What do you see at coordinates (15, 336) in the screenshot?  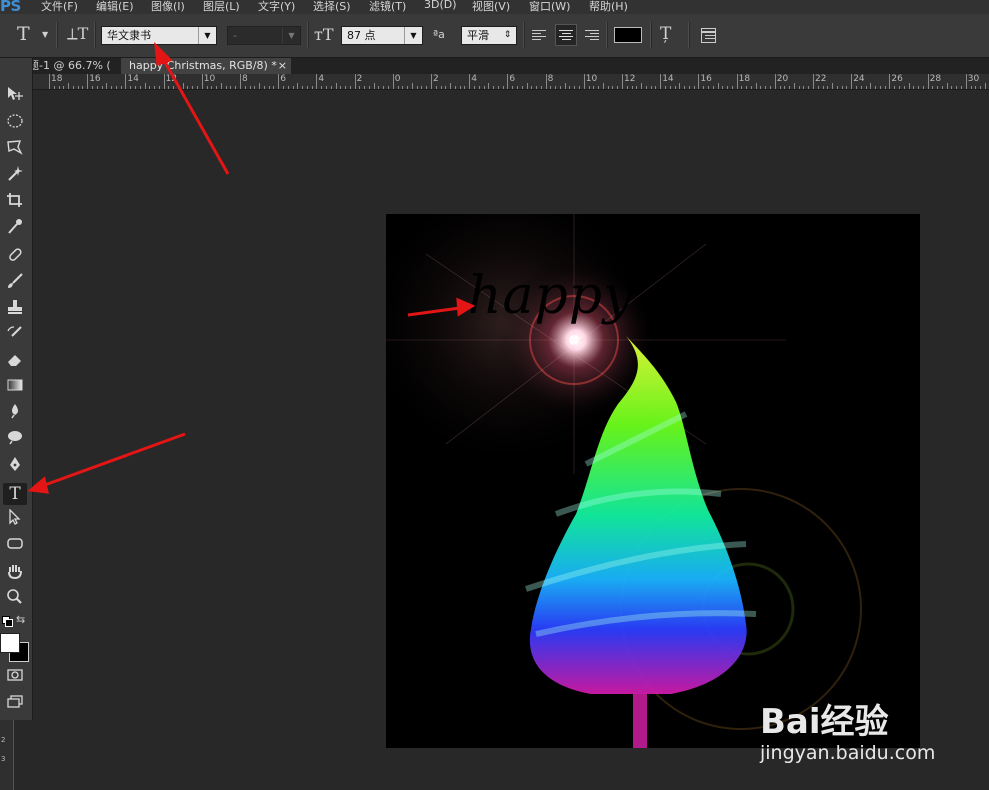 I see `history-brush-tool-icon` at bounding box center [15, 336].